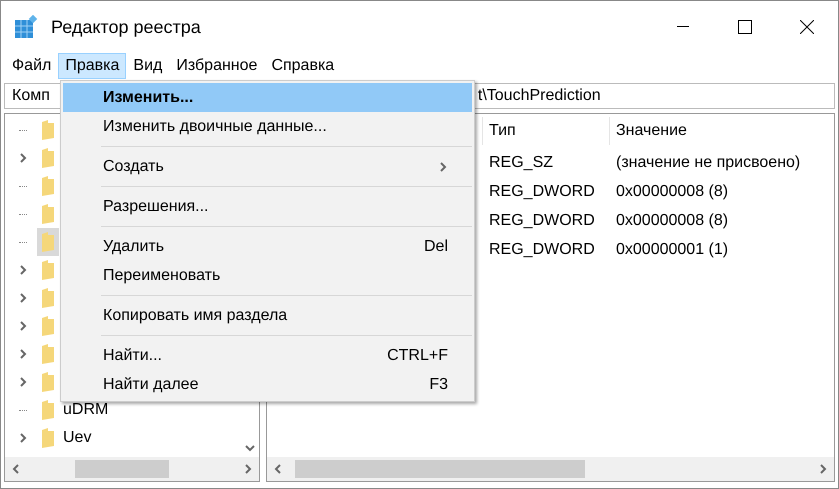  Describe the element at coordinates (436, 246) in the screenshot. I see `shortcut-label: Del` at that location.